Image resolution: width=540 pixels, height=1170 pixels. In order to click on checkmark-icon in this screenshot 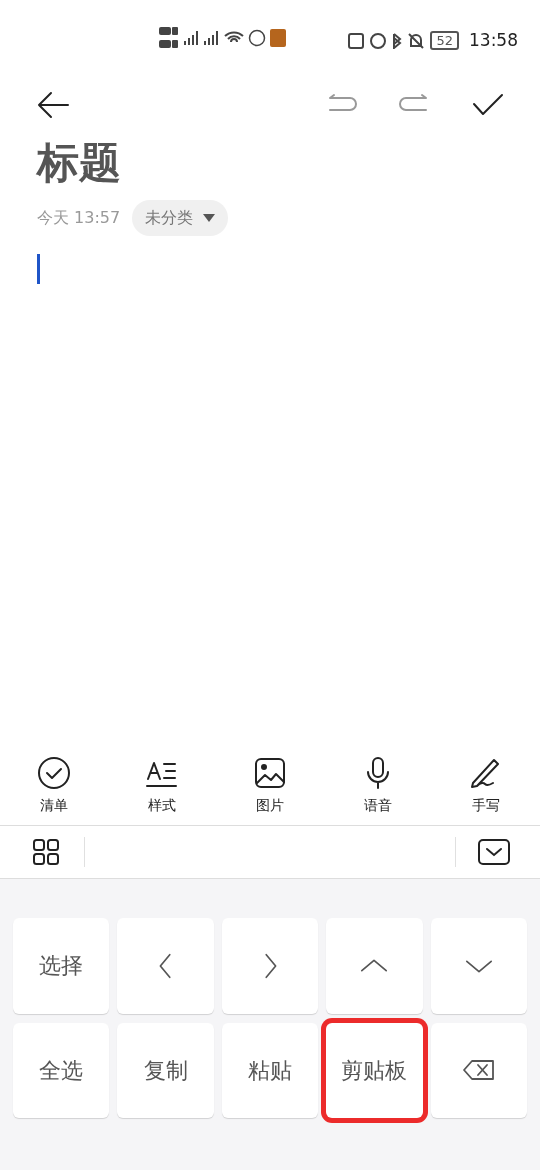, I will do `click(488, 105)`.